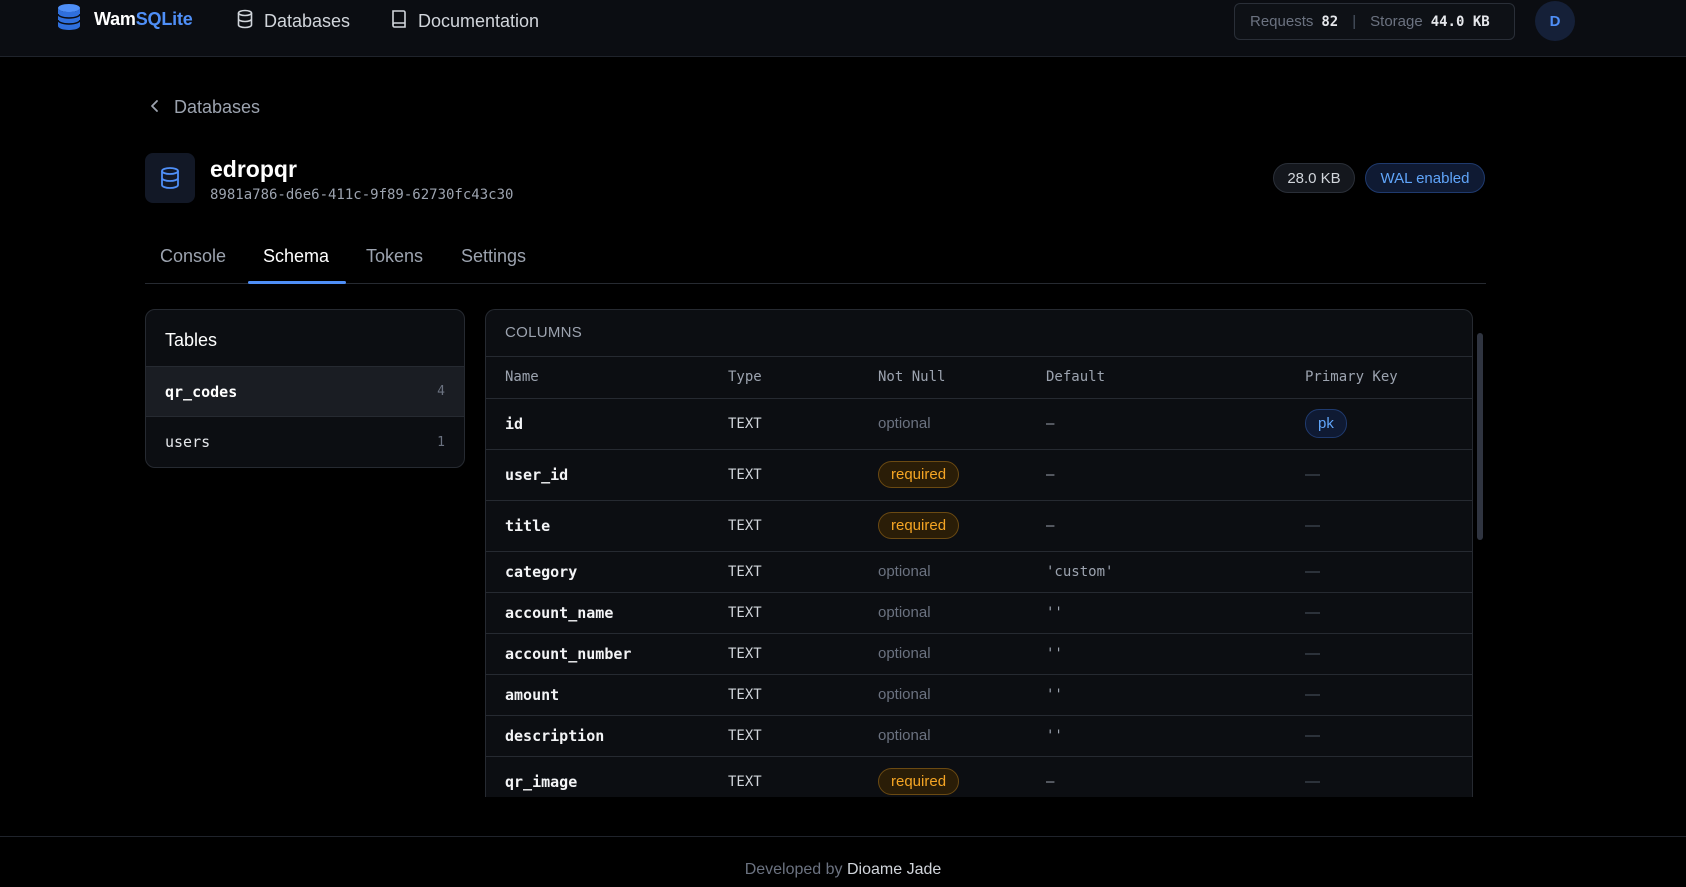 This screenshot has width=1686, height=887. I want to click on tables-panel-title: Tables, so click(305, 338).